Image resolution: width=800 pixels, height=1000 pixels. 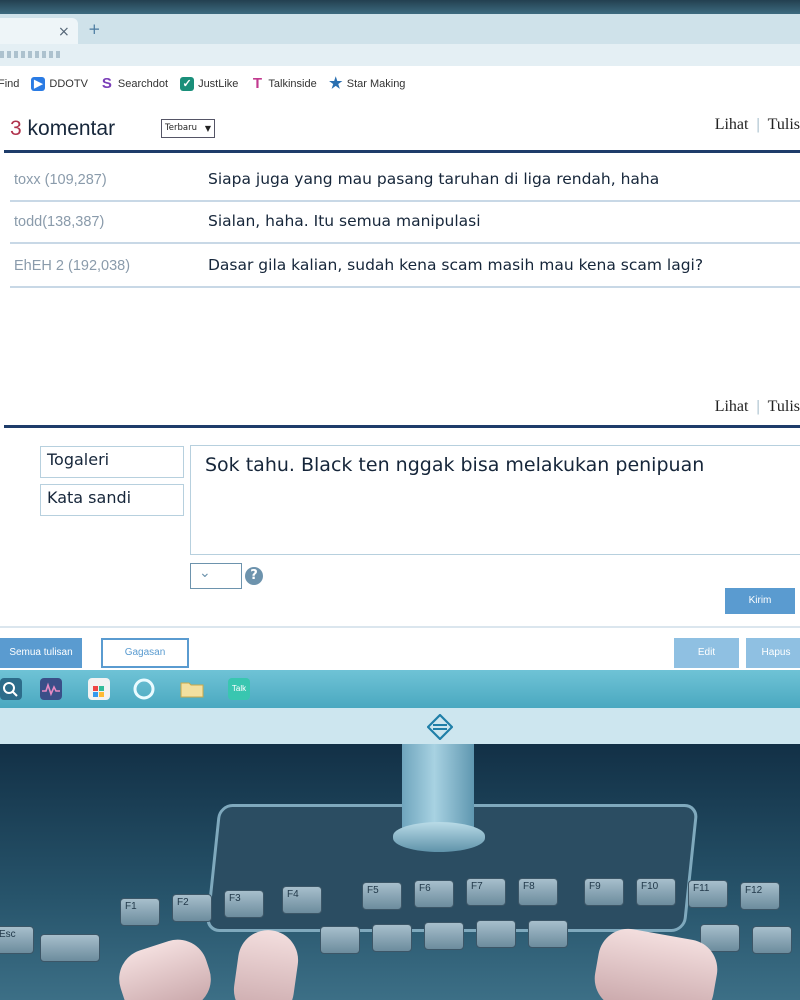 I want to click on captcha-value: ⌄, so click(x=205, y=573).